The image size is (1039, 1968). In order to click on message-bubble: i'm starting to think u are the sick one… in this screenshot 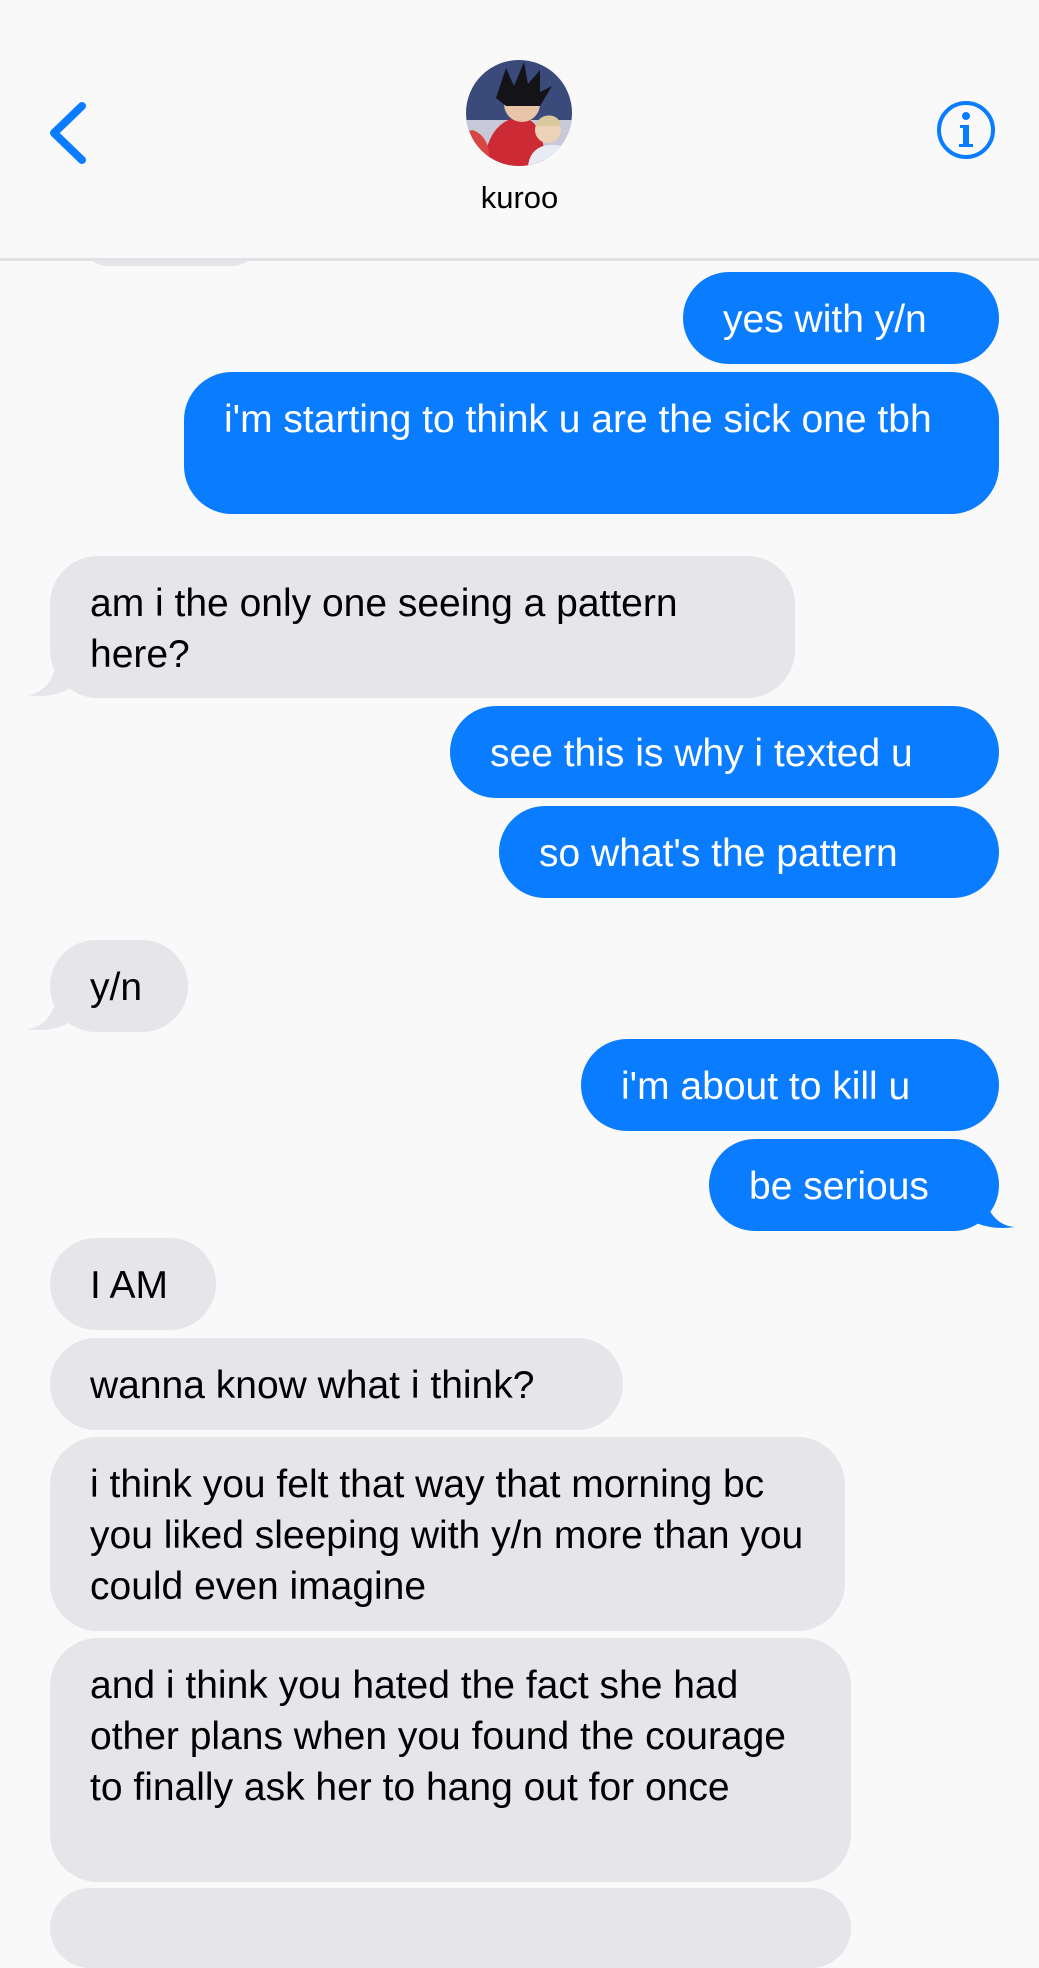, I will do `click(591, 443)`.